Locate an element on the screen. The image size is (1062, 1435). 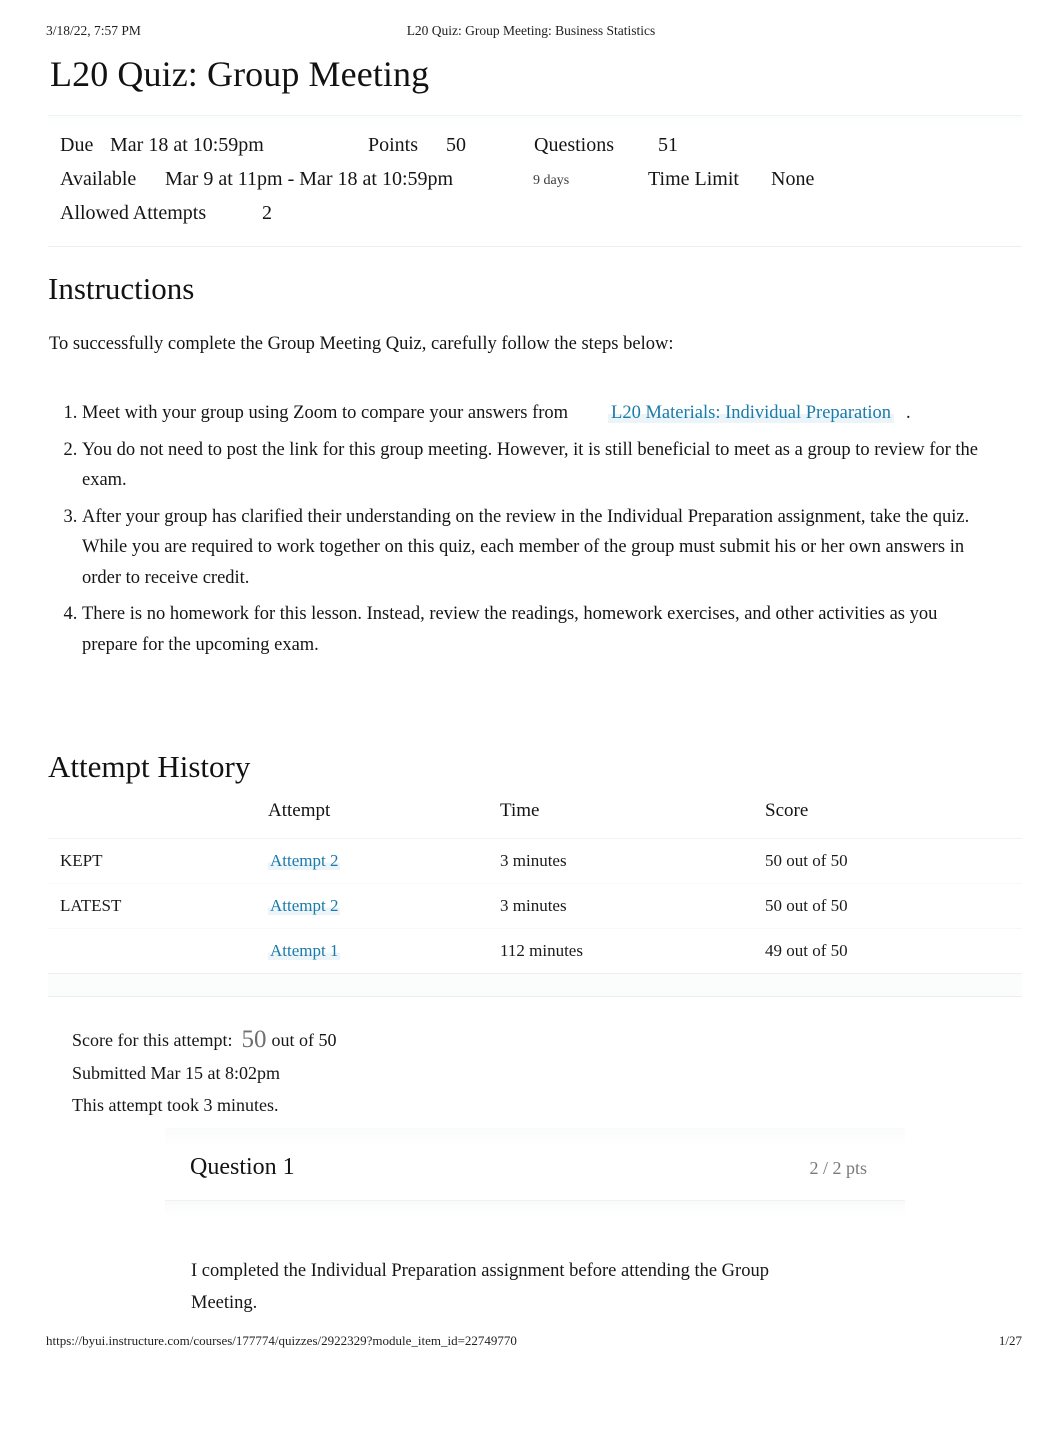
attempt-duration-line: This attempt took 3 minutes. is located at coordinates (175, 1105).